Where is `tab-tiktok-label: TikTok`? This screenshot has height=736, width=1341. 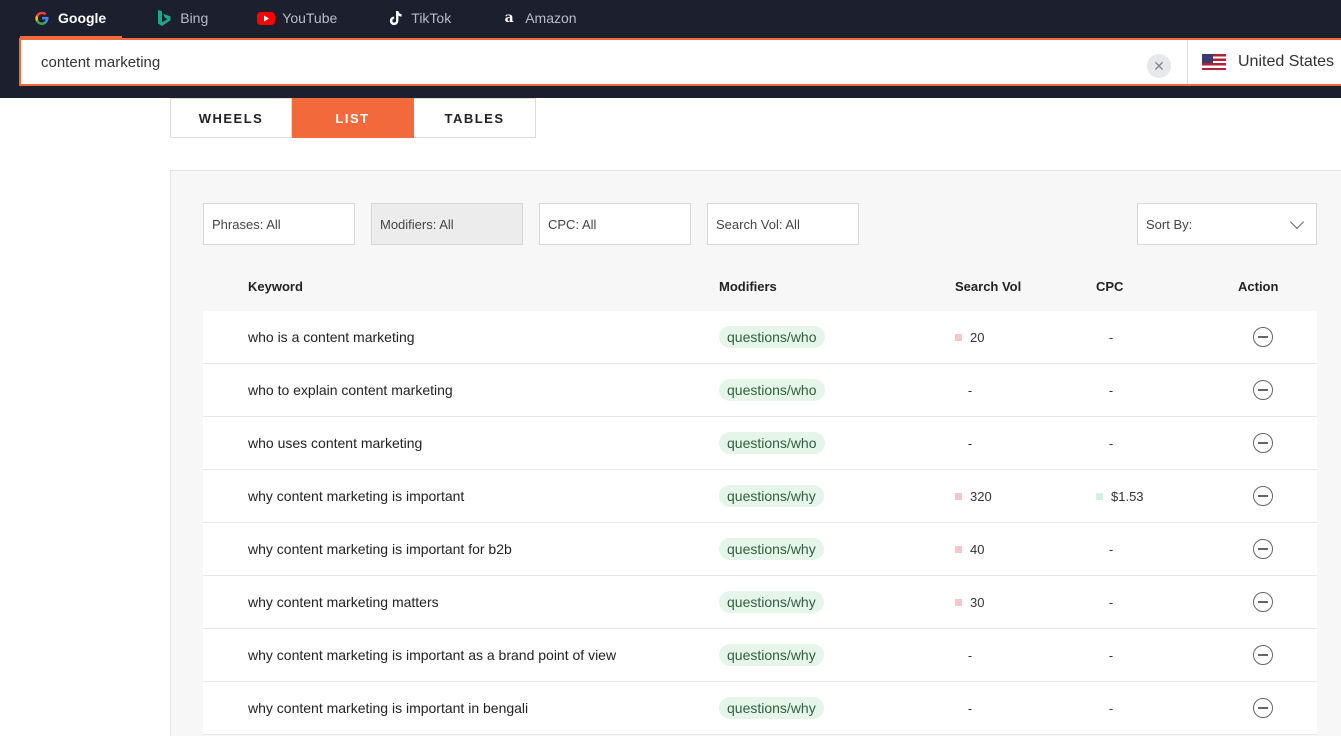 tab-tiktok-label: TikTok is located at coordinates (431, 18).